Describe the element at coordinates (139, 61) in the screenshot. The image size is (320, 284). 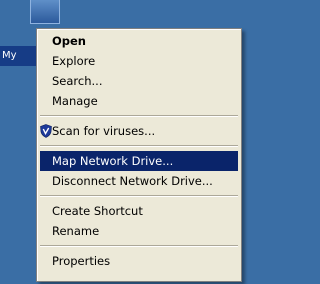
I see `menu-item-explore: Explore` at that location.